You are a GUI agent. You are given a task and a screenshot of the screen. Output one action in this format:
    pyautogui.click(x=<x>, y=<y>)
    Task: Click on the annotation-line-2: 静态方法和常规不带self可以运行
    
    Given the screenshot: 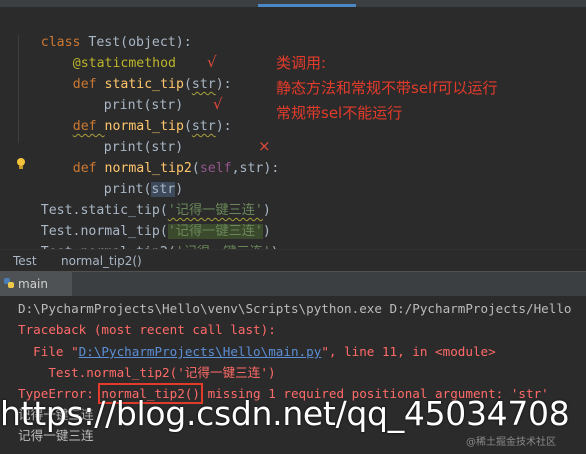 What is the action you would take?
    pyautogui.click(x=387, y=88)
    